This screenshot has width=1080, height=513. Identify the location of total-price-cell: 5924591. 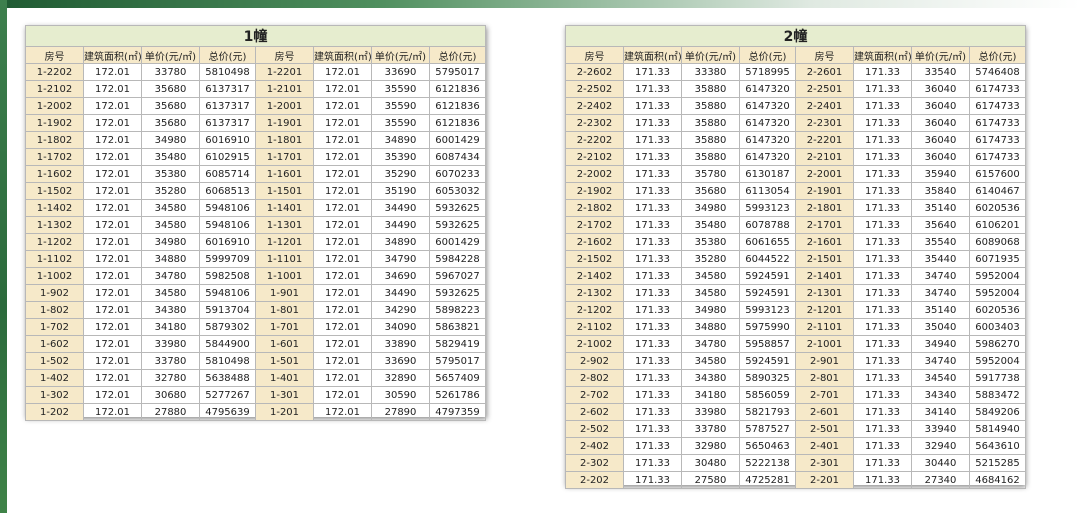
(767, 276).